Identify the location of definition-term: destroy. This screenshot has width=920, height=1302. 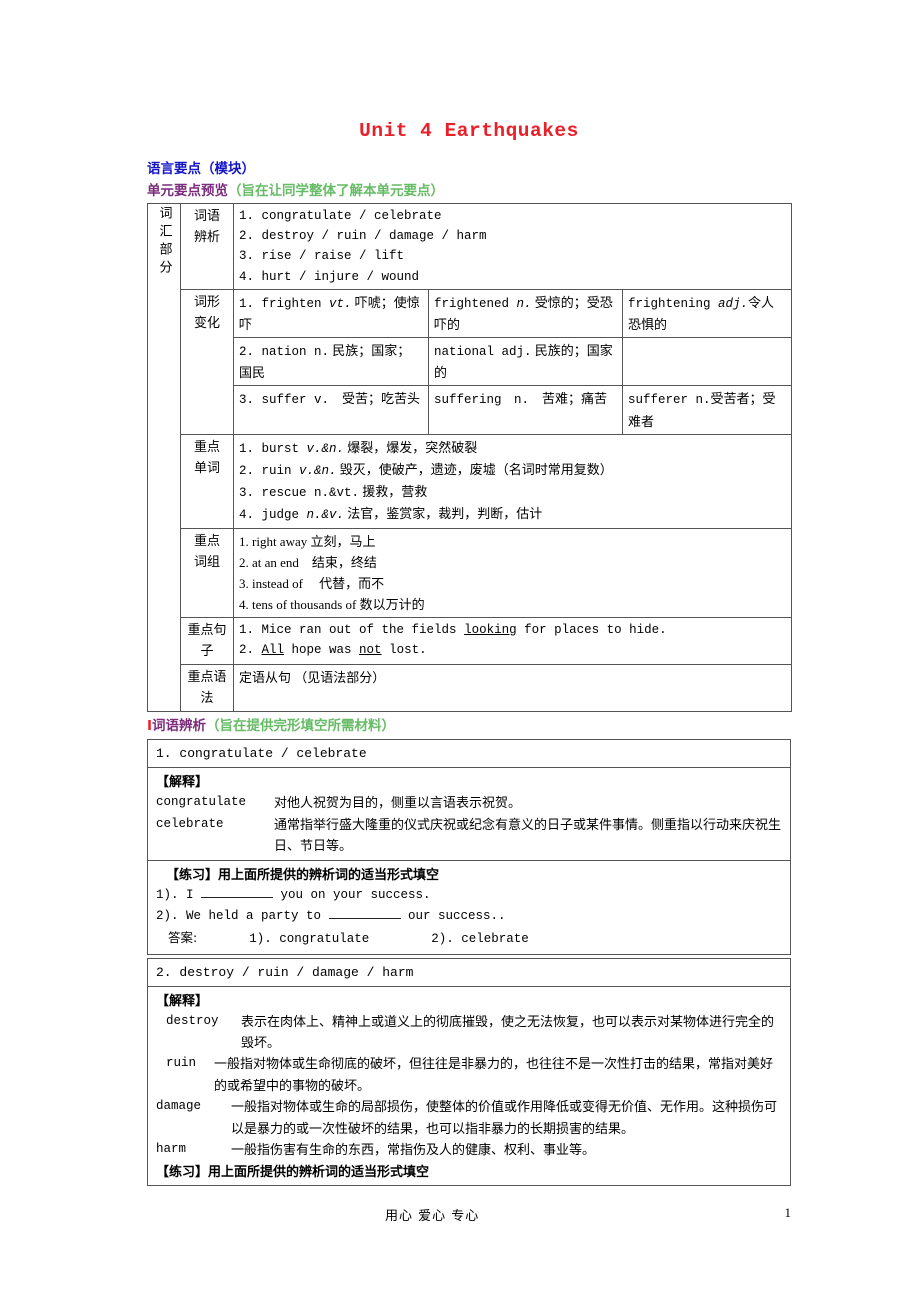
(192, 1020).